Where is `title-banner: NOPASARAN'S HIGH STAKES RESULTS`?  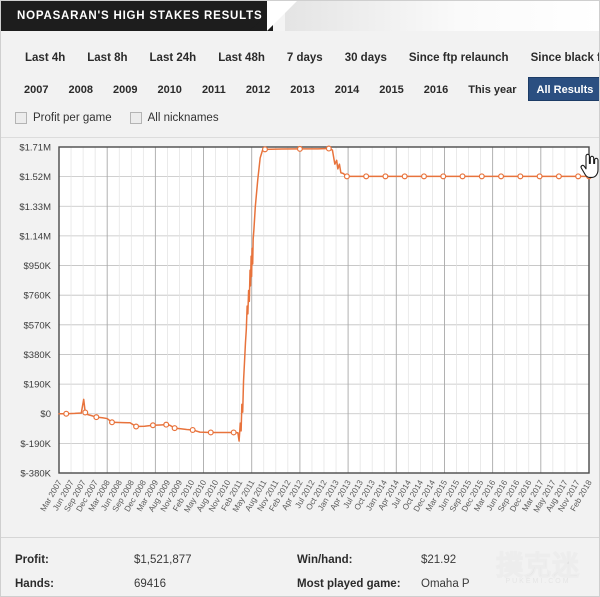 title-banner: NOPASARAN'S HIGH STAKES RESULTS is located at coordinates (300, 16).